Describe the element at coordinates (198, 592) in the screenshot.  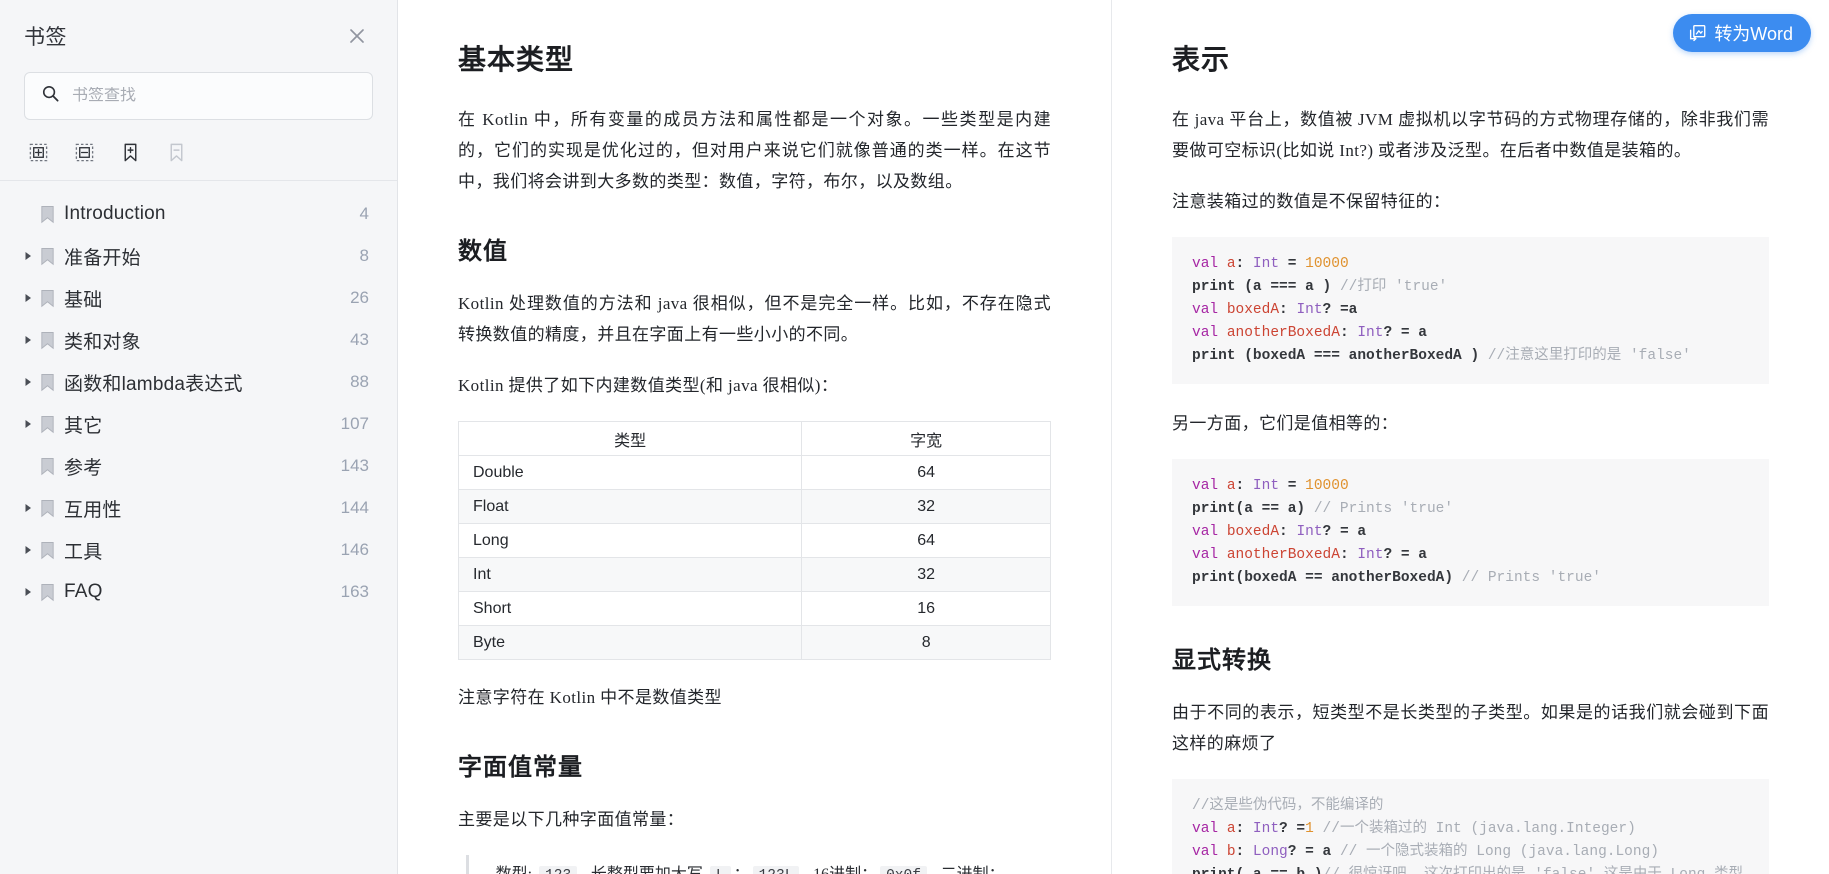
I see `tree-item: FAQ 163` at that location.